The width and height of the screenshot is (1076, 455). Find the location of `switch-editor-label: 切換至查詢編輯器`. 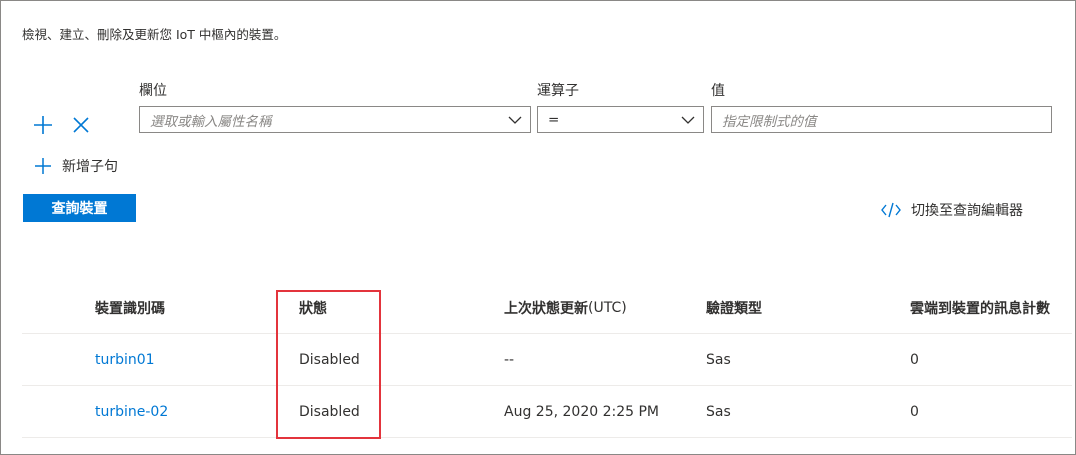

switch-editor-label: 切換至查詢編輯器 is located at coordinates (967, 211).